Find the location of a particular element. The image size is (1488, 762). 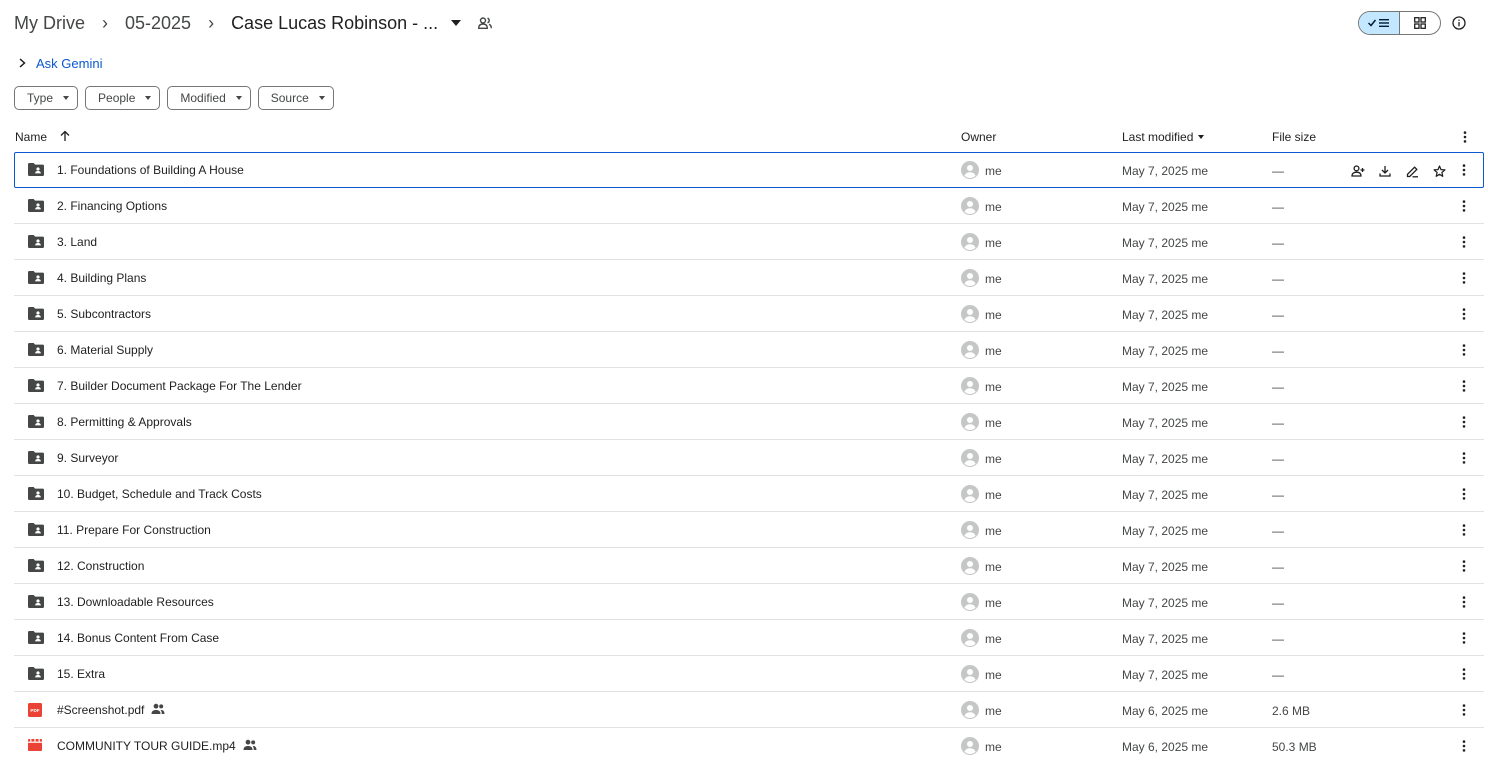

file-name: 4. Building Plans is located at coordinates (101, 278).